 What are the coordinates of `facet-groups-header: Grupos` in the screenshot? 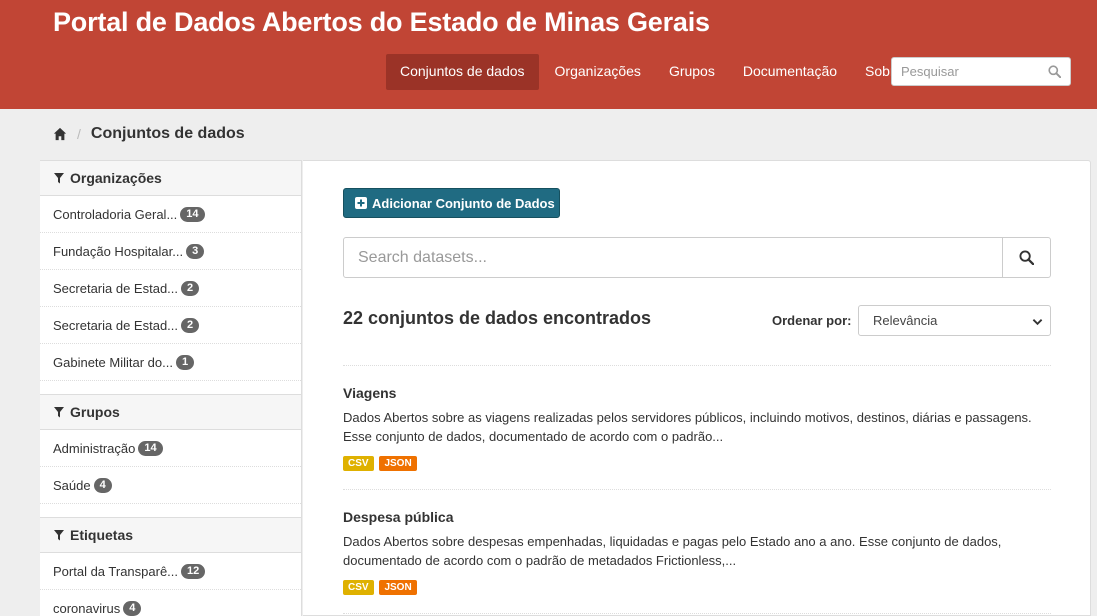 It's located at (170, 412).